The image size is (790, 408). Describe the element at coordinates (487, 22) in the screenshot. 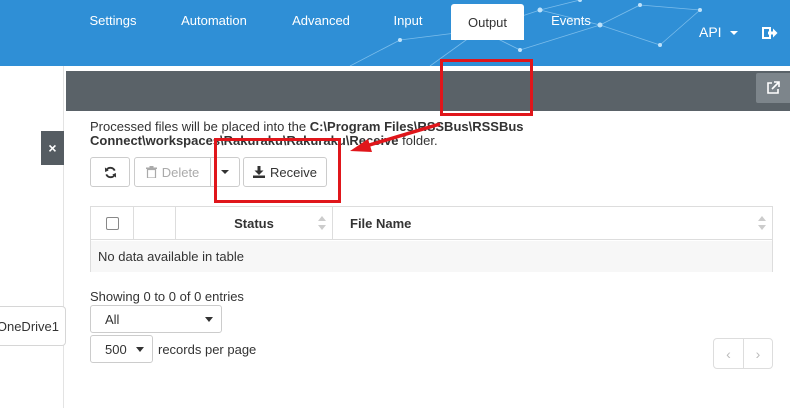

I see `tab-output: Output` at that location.